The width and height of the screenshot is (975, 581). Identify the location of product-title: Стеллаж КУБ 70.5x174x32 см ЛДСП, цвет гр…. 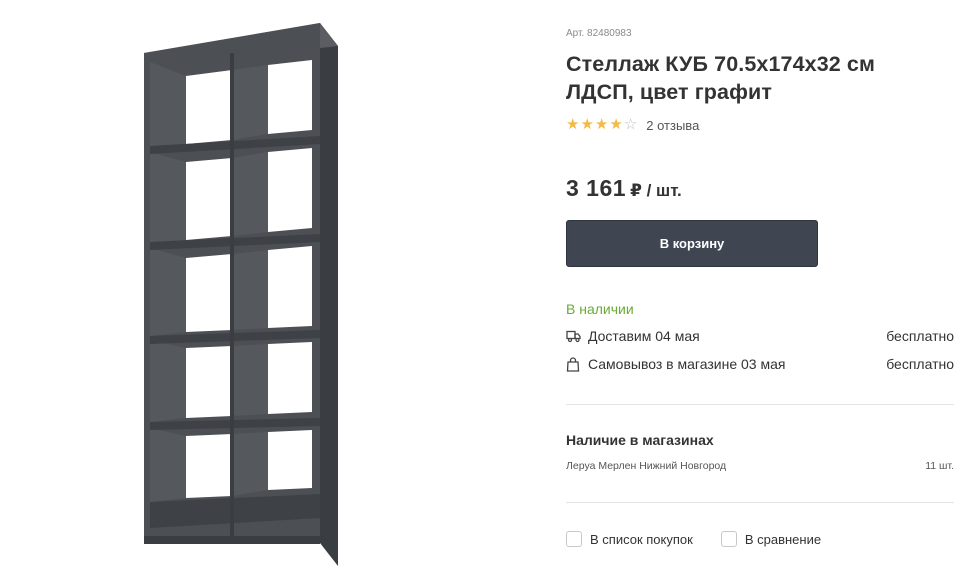
(720, 78).